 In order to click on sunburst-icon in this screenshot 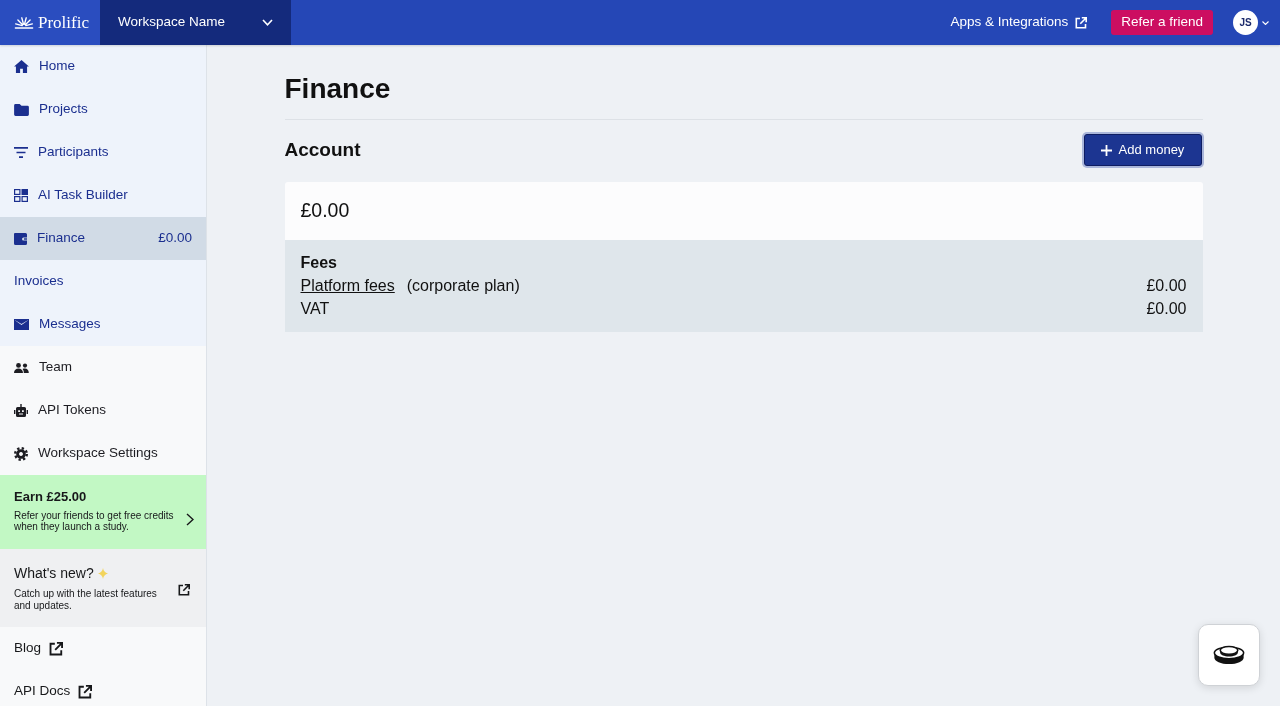, I will do `click(24, 22)`.